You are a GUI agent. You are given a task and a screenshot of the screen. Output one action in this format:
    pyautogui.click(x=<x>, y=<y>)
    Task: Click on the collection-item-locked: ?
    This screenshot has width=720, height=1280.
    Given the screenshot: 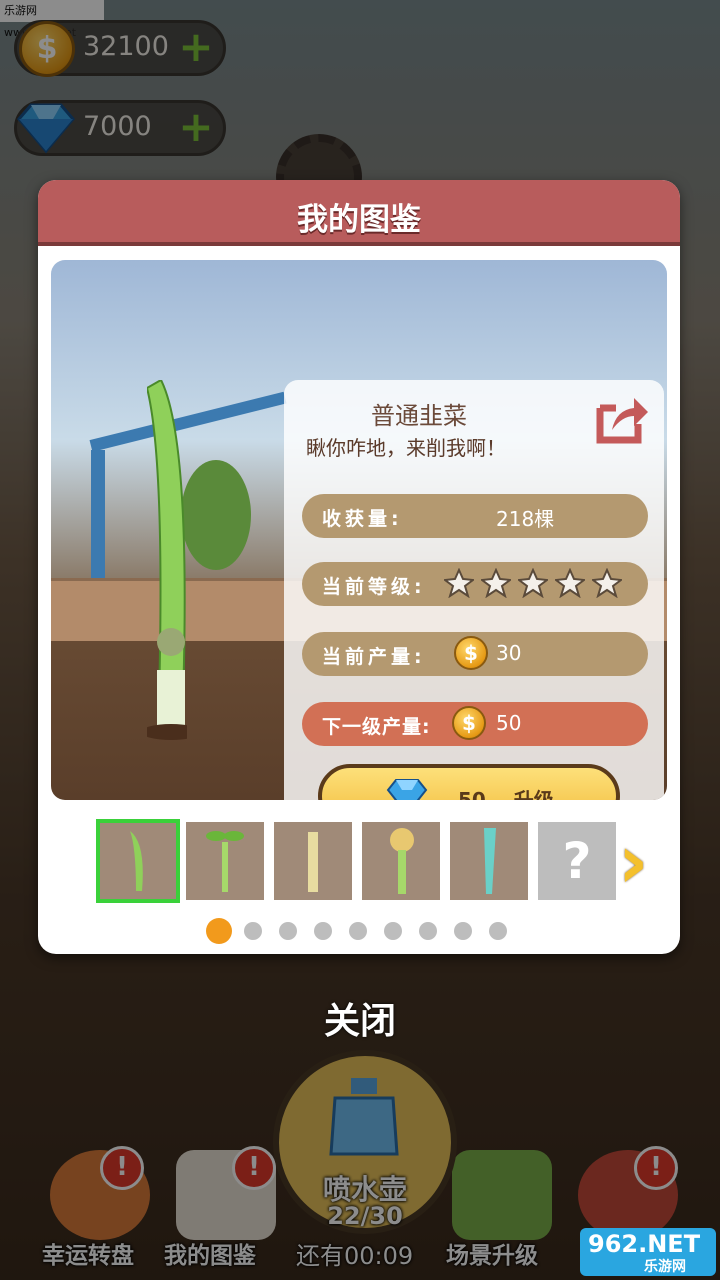 What is the action you would take?
    pyautogui.click(x=577, y=861)
    